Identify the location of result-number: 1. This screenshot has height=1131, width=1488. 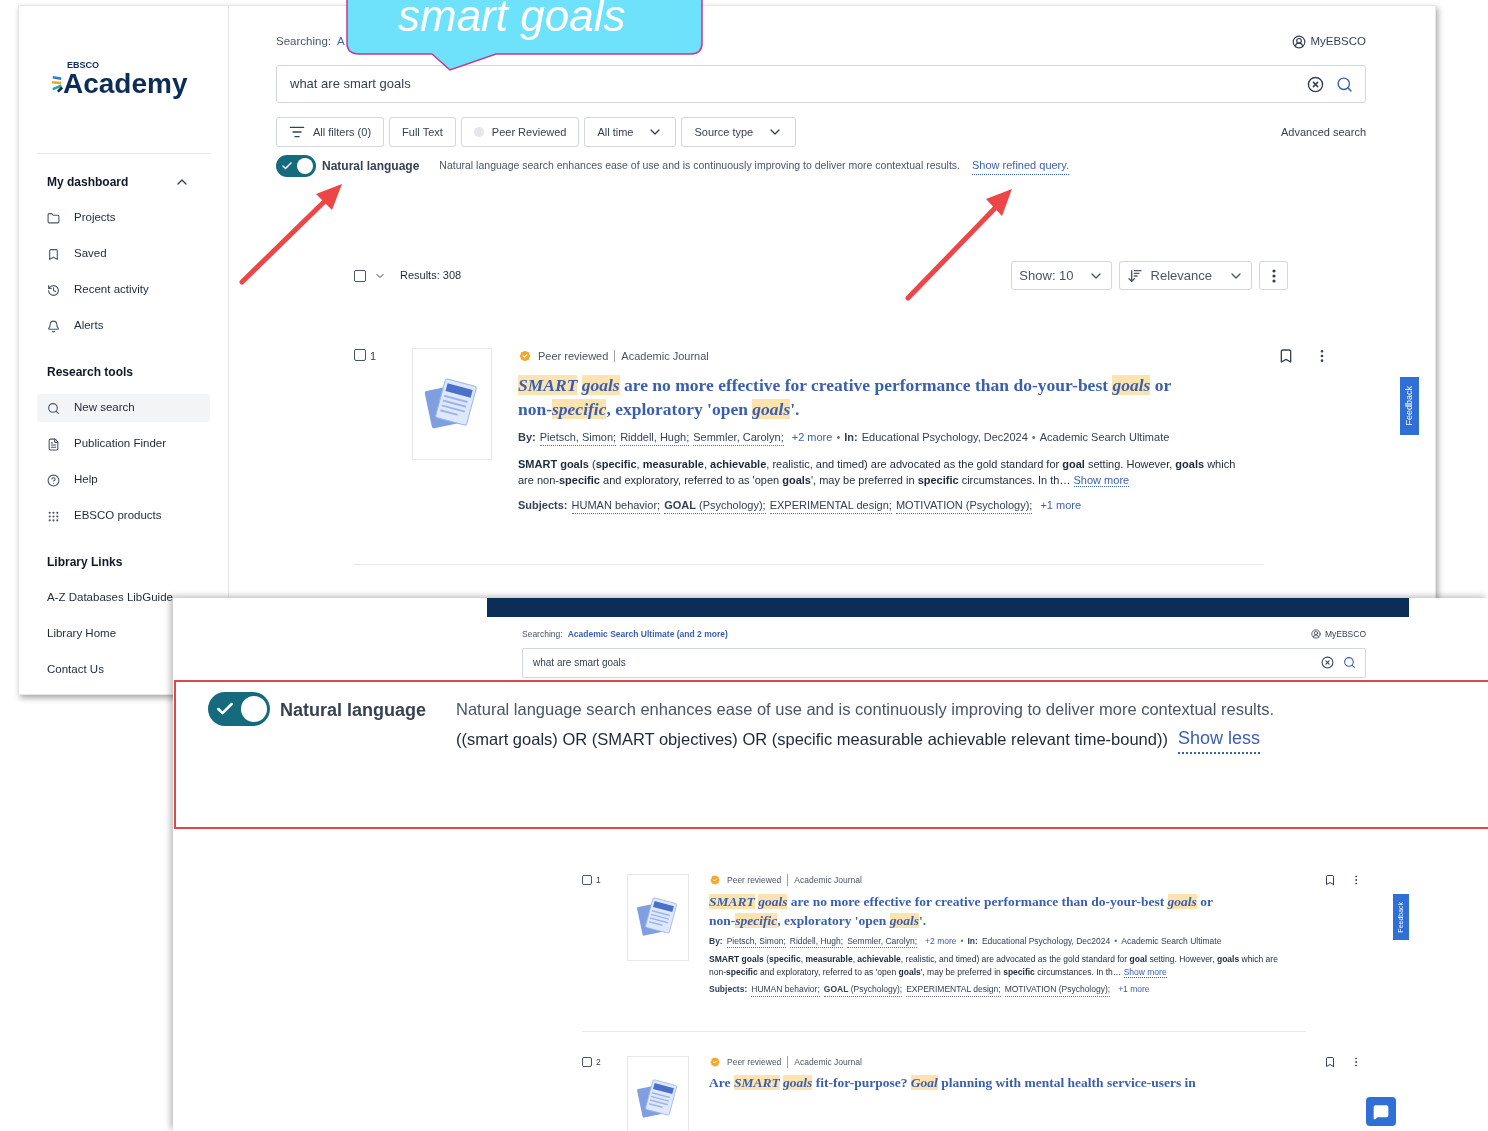
(373, 356).